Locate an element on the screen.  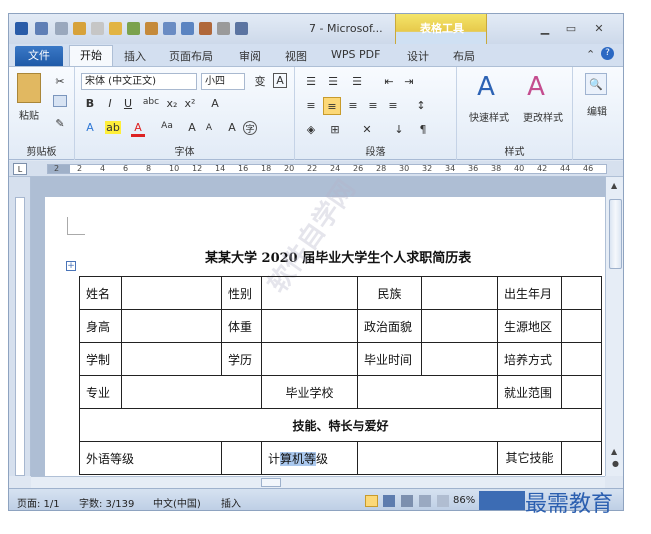
table-cell: 技能、特长与爱好 is located at coordinates (340, 425).